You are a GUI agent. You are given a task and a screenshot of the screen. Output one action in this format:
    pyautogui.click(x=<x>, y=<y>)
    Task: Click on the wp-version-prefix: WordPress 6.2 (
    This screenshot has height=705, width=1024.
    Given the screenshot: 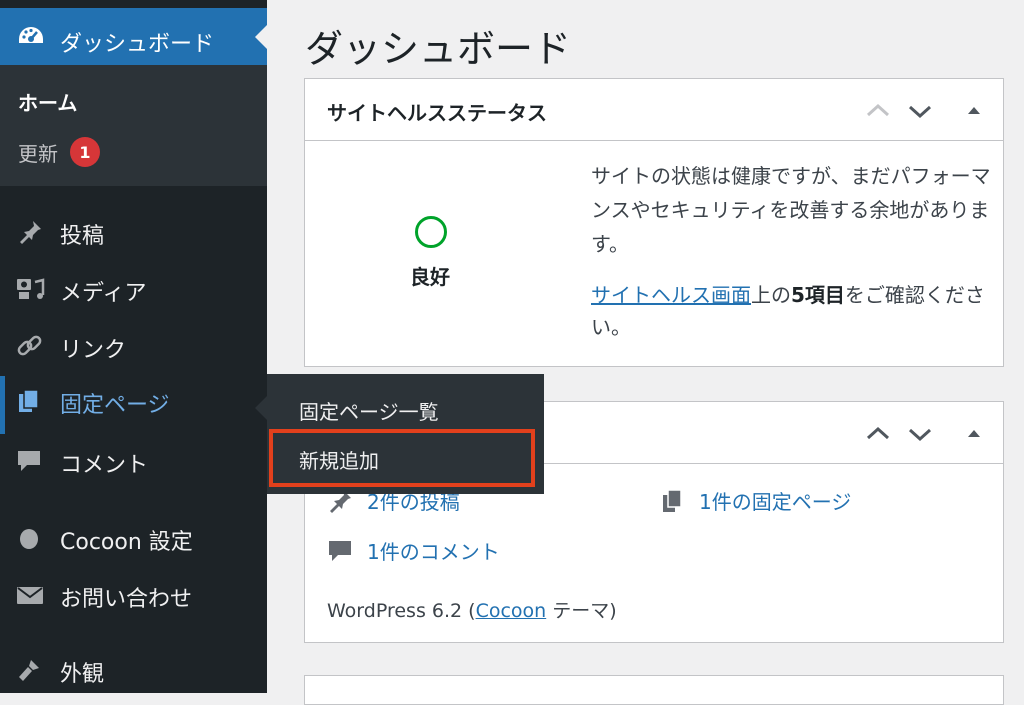 What is the action you would take?
    pyautogui.click(x=401, y=611)
    